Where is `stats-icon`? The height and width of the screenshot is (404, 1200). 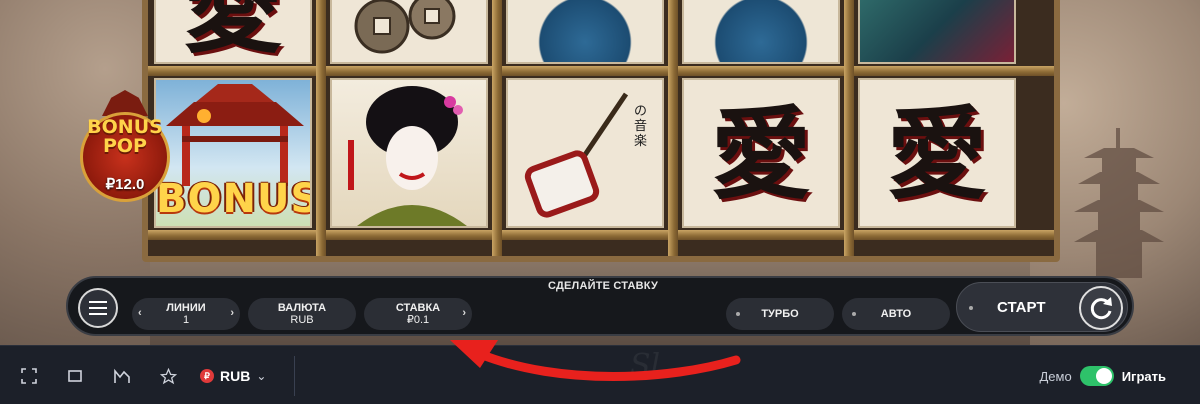 stats-icon is located at coordinates (122, 376).